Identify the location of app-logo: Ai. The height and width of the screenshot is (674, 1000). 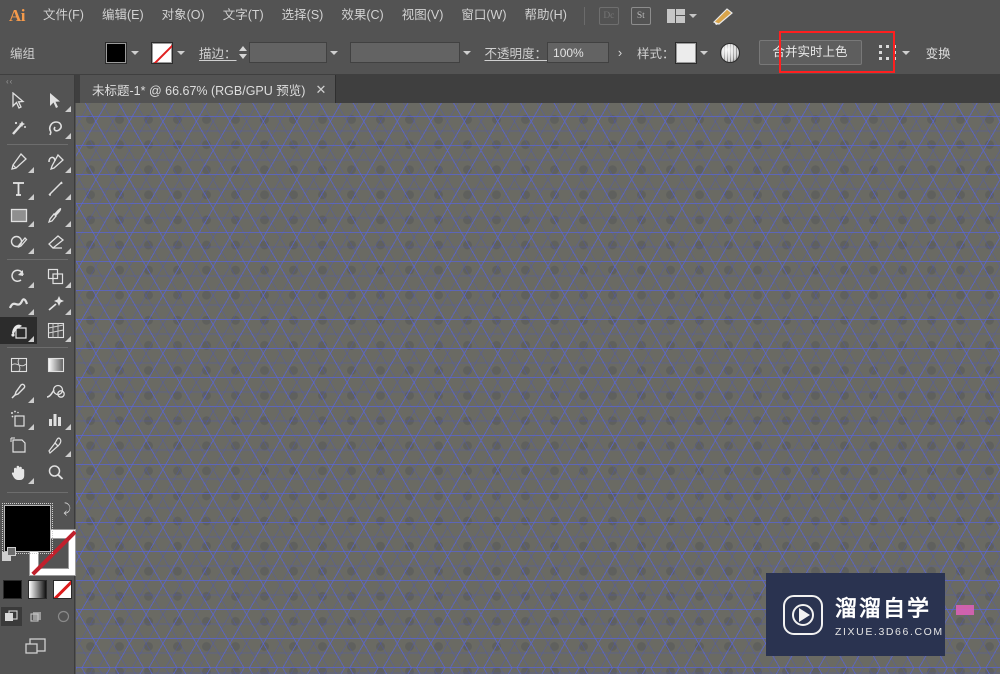
(17, 15).